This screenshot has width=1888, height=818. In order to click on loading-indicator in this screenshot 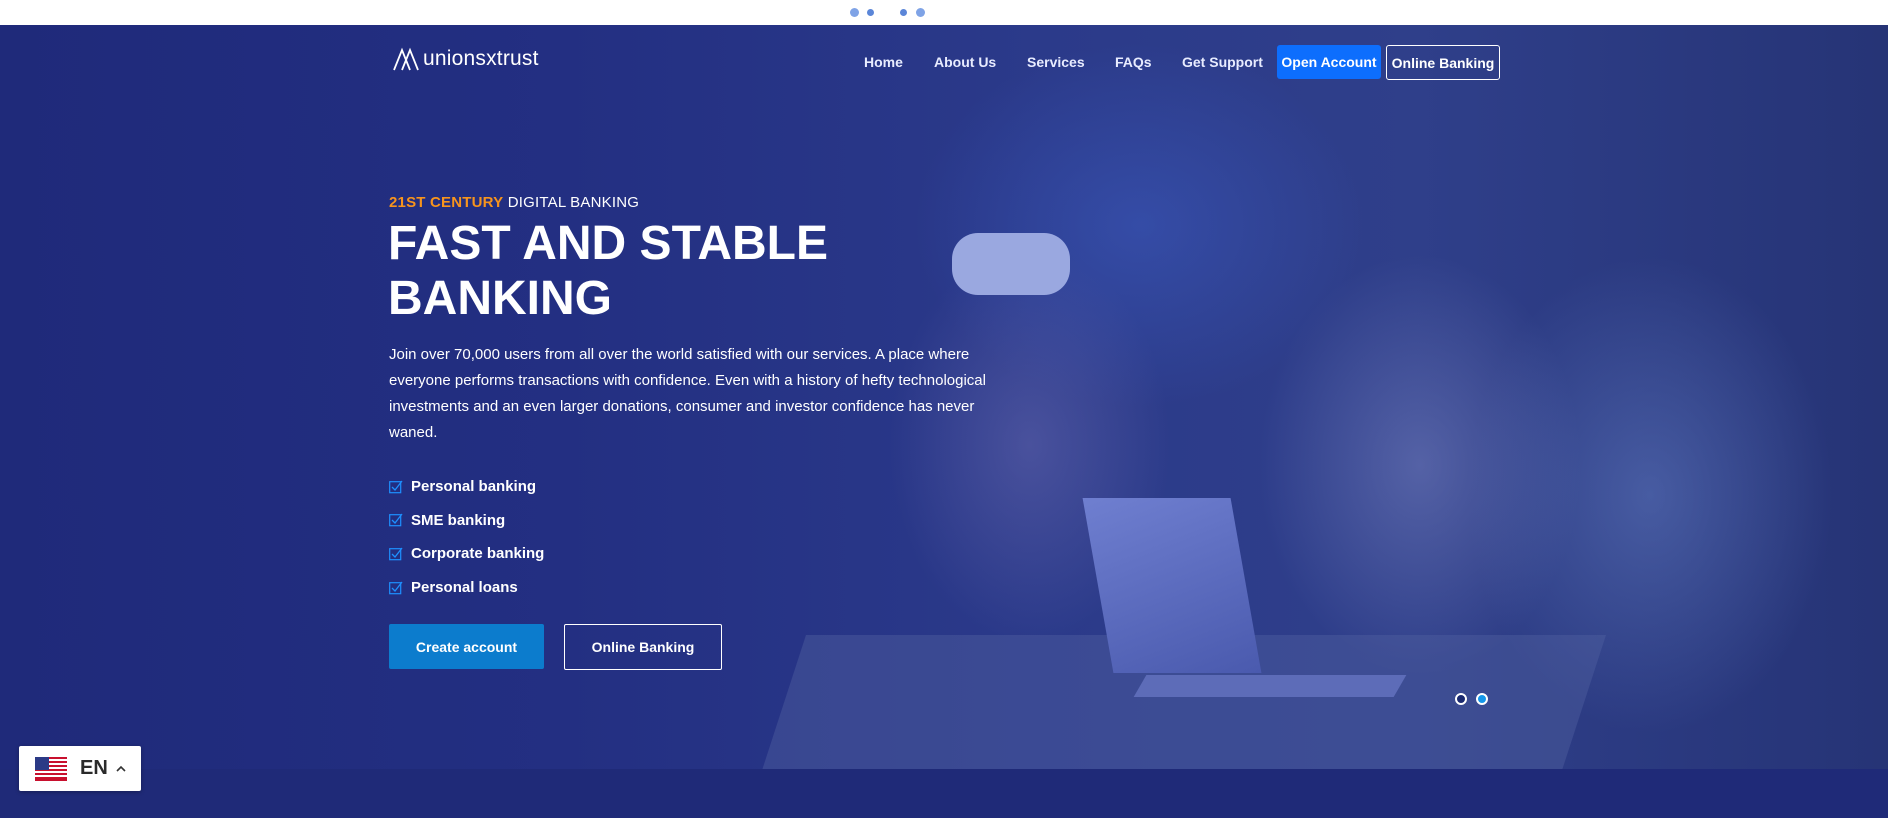, I will do `click(887, 12)`.